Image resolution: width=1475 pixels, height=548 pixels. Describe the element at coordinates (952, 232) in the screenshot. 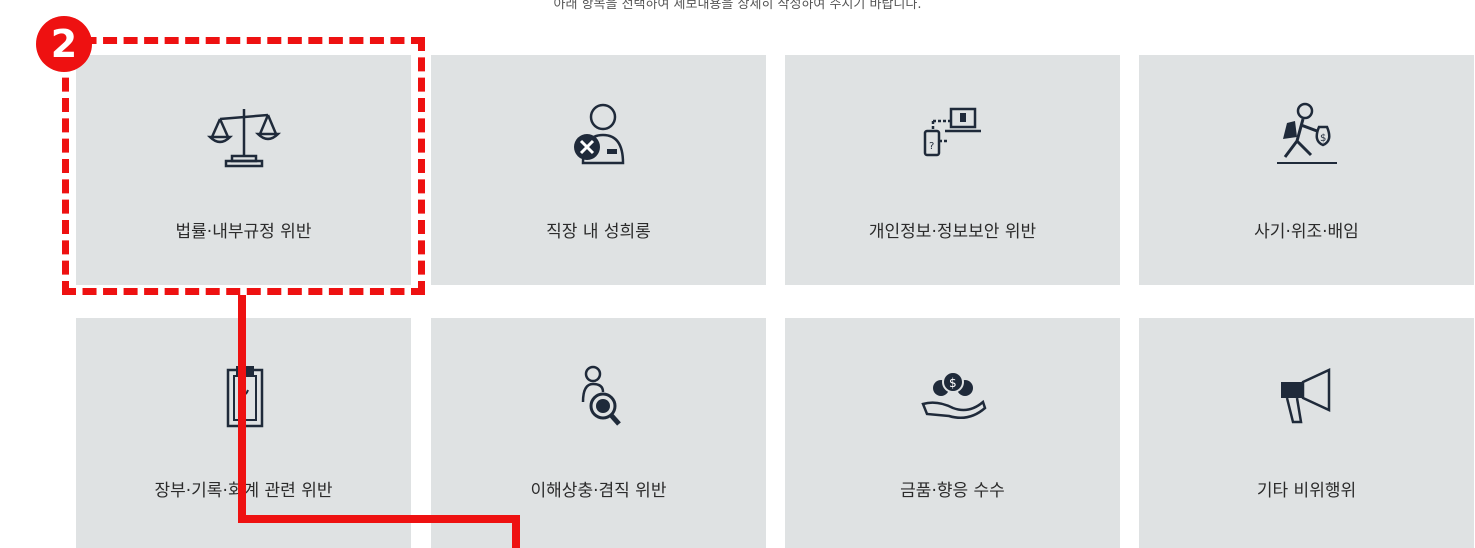

I see `category-label: 개인정보·정보보안 위반` at that location.